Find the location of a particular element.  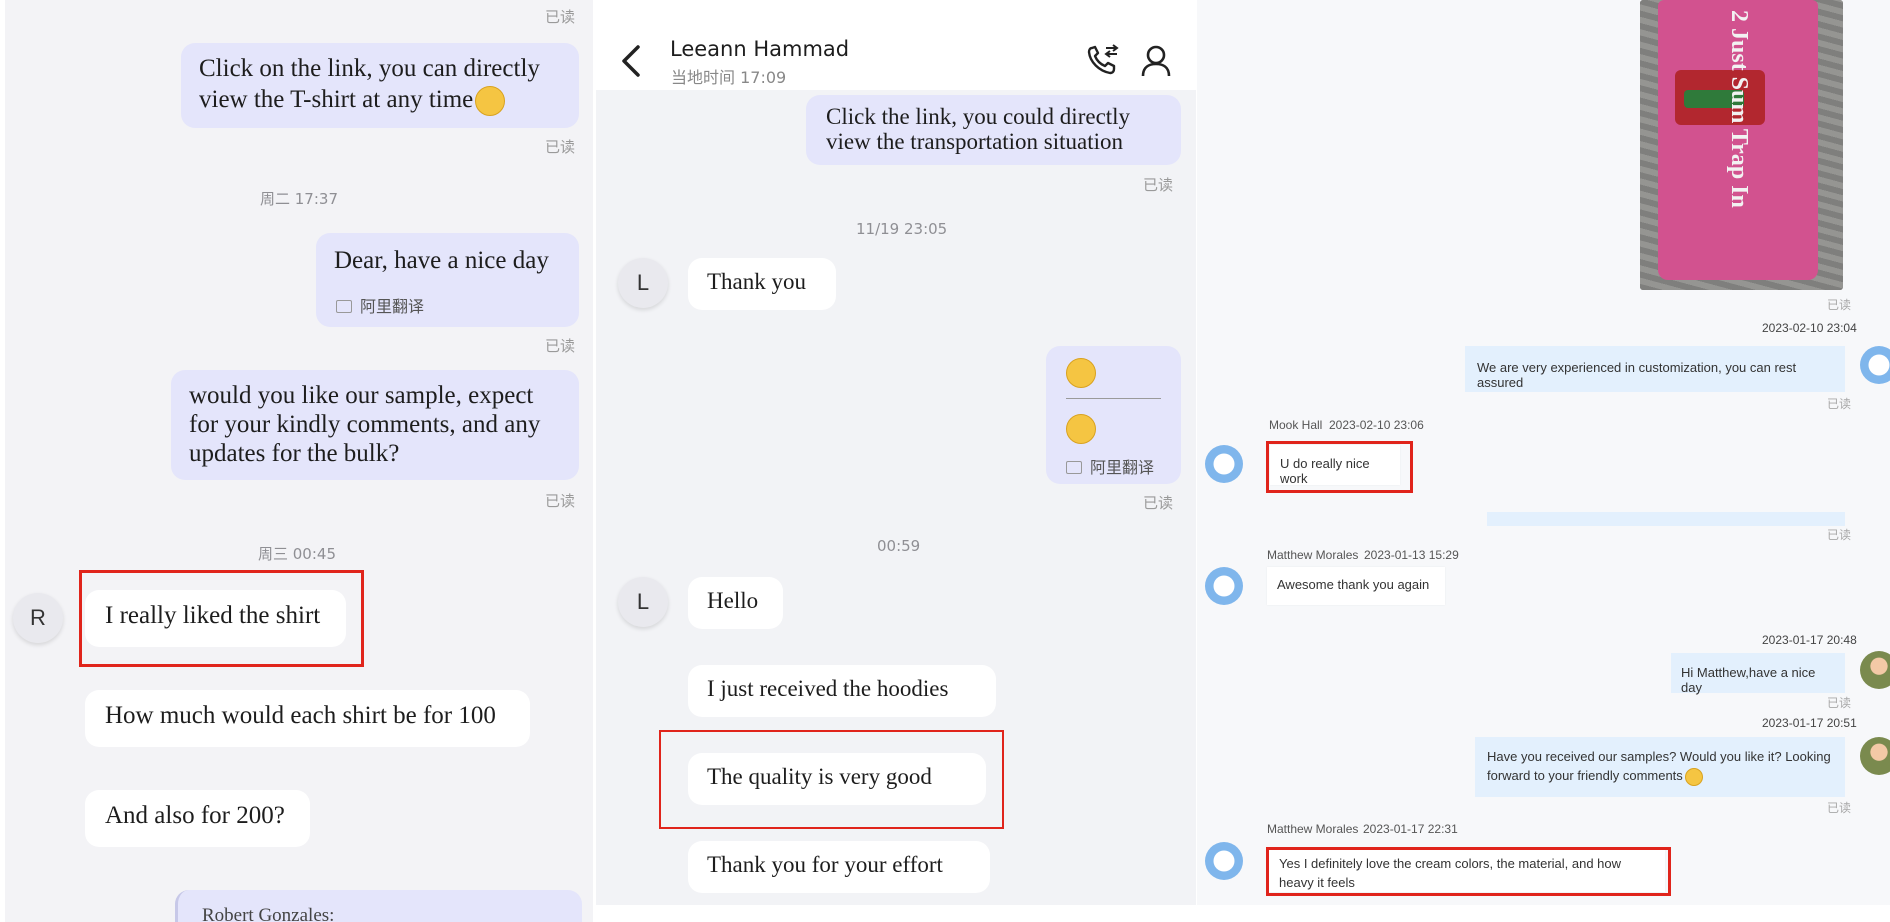

sender-time: 2023-02-10 23:06 is located at coordinates (1376, 425).